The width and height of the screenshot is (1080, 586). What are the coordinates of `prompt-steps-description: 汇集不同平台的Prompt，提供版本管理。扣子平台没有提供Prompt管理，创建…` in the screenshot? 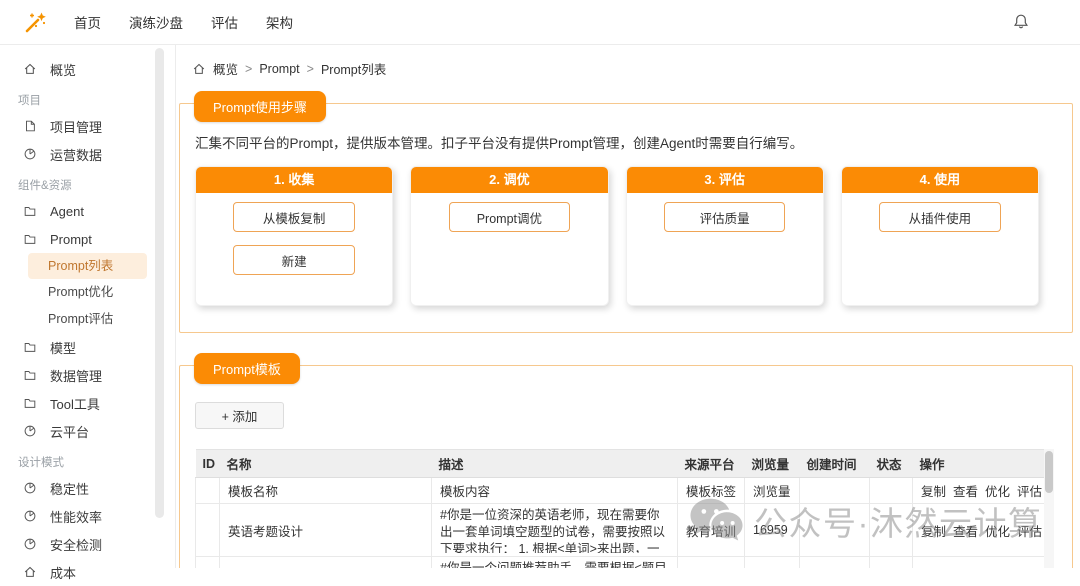 It's located at (499, 143).